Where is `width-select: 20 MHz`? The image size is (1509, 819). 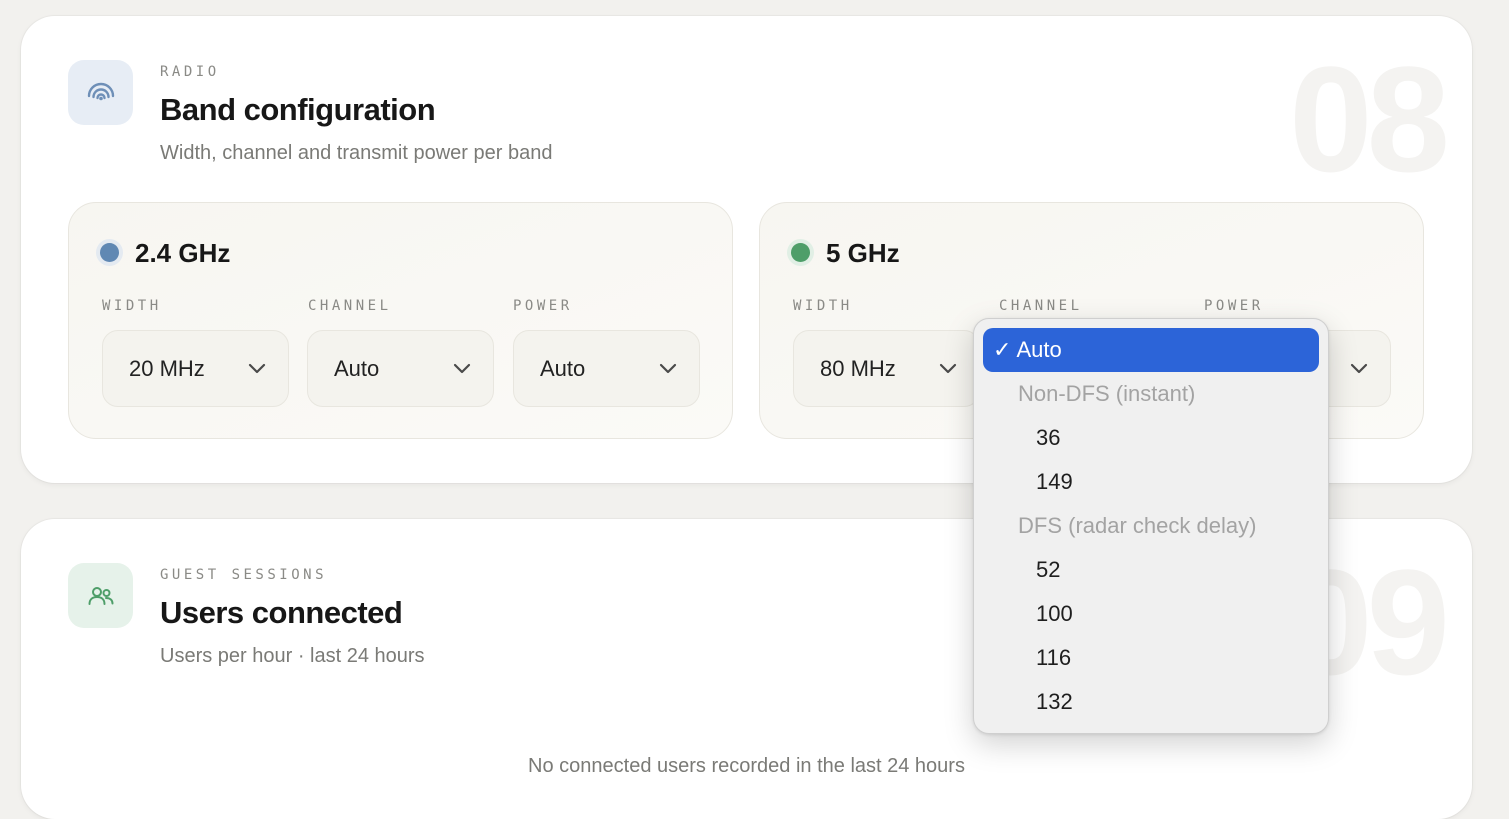 width-select: 20 MHz is located at coordinates (195, 368).